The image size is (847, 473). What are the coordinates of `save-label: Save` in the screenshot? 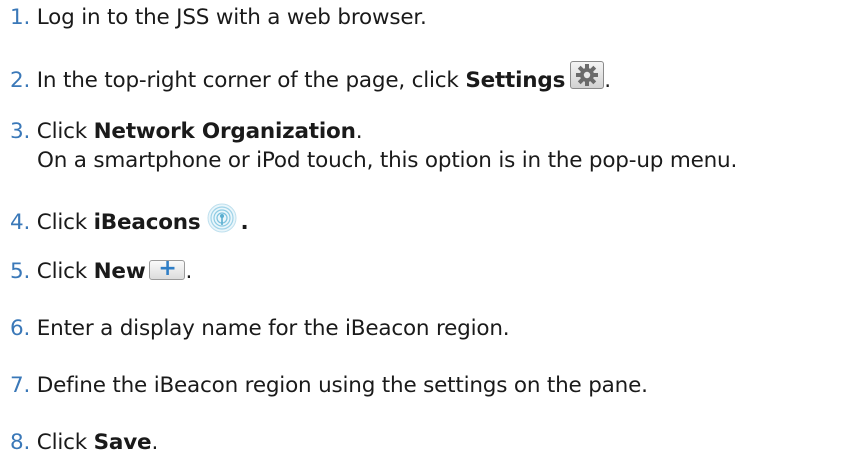 It's located at (122, 442).